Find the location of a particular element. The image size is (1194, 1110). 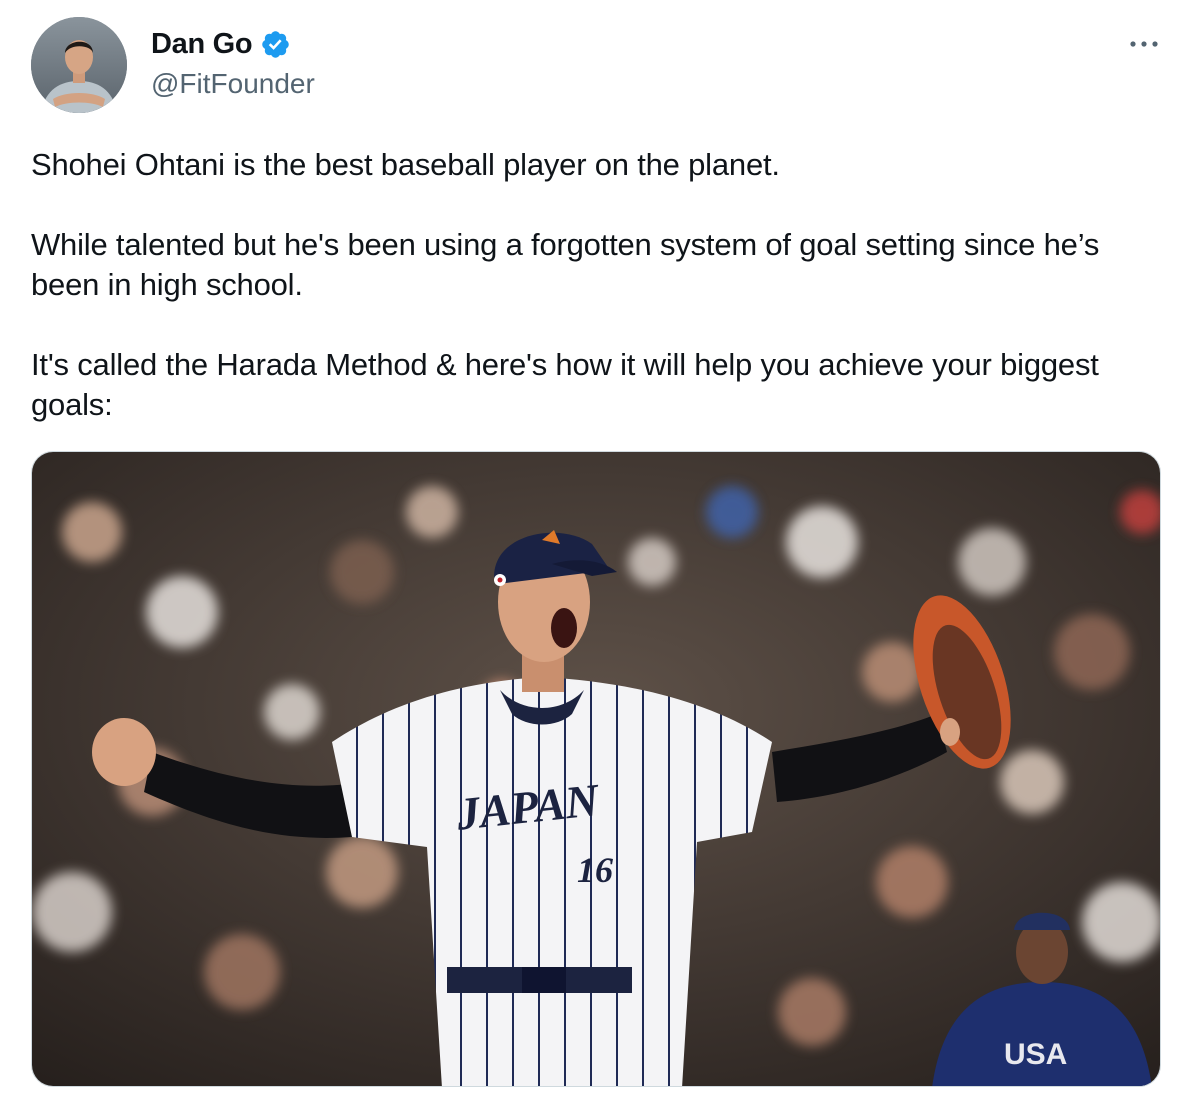

more-options-icon is located at coordinates (1144, 44).